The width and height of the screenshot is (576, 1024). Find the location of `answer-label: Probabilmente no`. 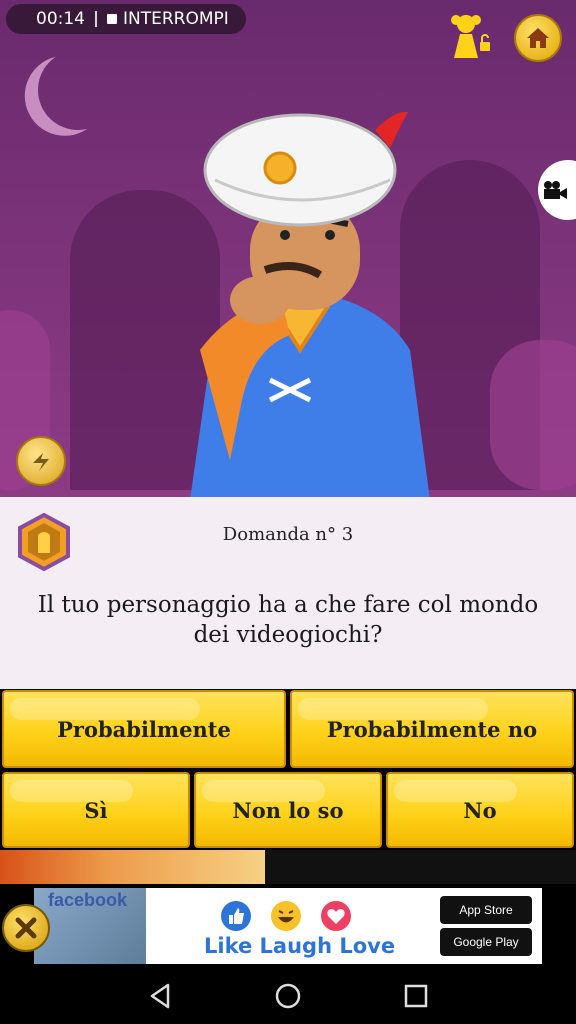

answer-label: Probabilmente no is located at coordinates (432, 729).